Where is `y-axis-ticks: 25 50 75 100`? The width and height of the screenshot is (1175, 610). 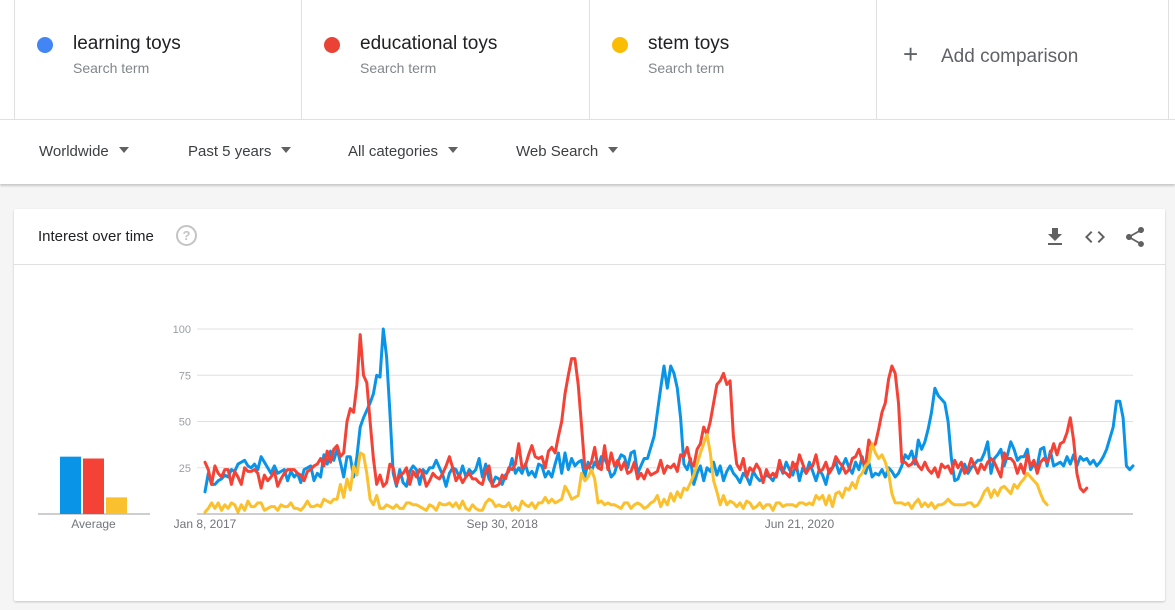
y-axis-ticks: 25 50 75 100 is located at coordinates (182, 399).